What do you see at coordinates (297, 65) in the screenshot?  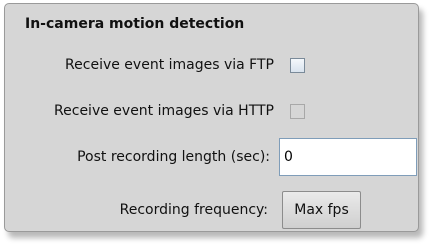 I see `ftp-checkbox` at bounding box center [297, 65].